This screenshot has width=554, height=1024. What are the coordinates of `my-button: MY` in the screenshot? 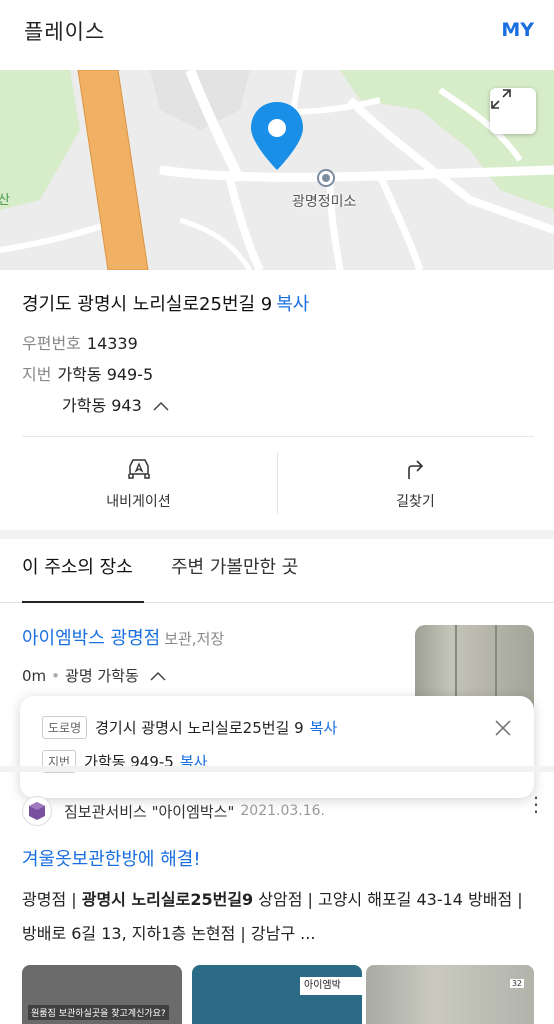 It's located at (517, 30).